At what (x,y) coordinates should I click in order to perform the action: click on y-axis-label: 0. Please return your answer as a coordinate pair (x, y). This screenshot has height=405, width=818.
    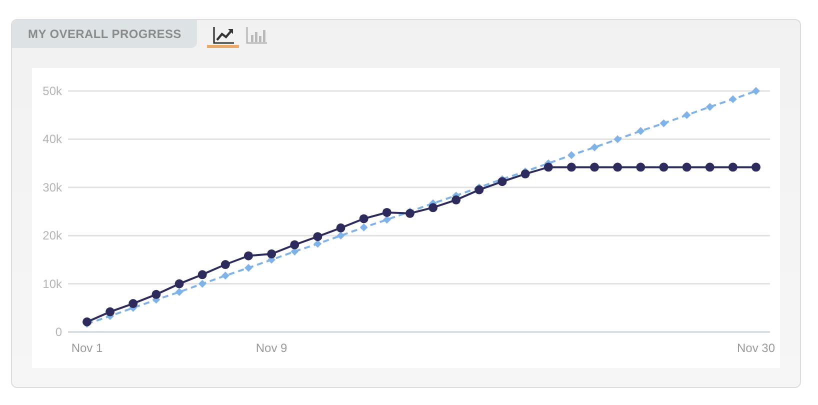
    Looking at the image, I should click on (58, 332).